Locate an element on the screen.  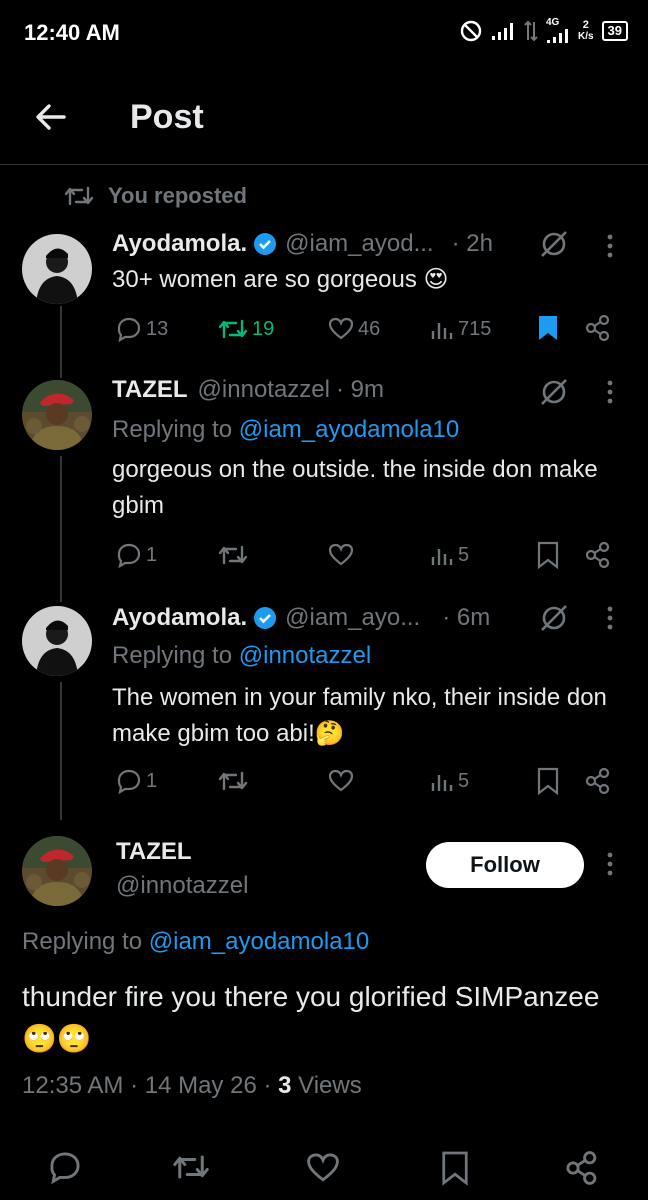
views-button: 715 is located at coordinates (460, 329).